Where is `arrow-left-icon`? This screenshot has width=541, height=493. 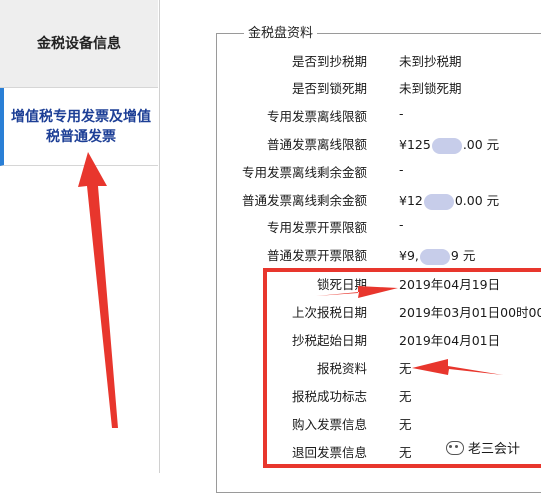
arrow-left-icon is located at coordinates (457, 367).